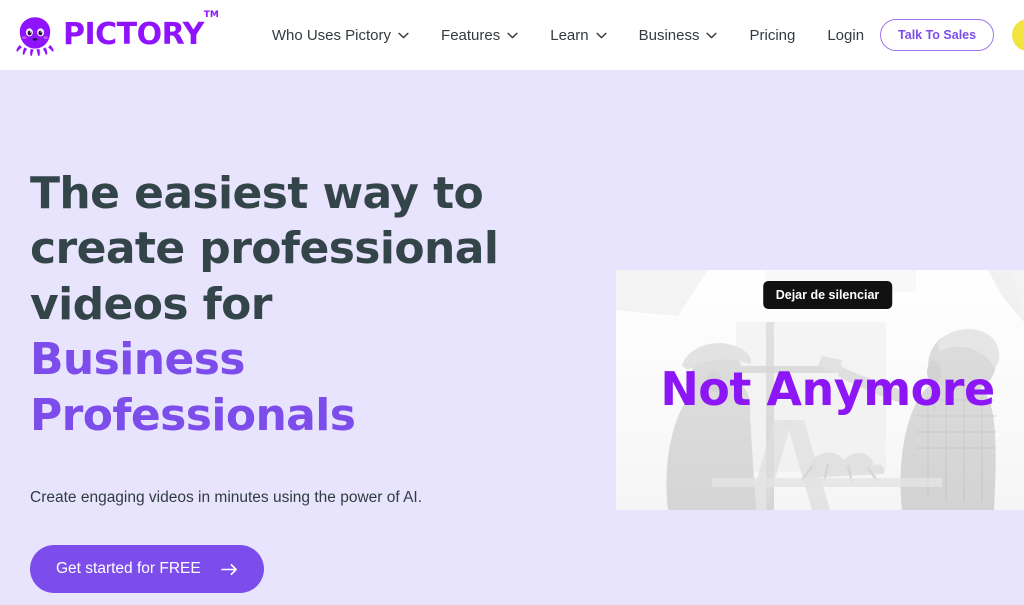 The width and height of the screenshot is (1024, 605). I want to click on nav-item-label: Learn, so click(569, 35).